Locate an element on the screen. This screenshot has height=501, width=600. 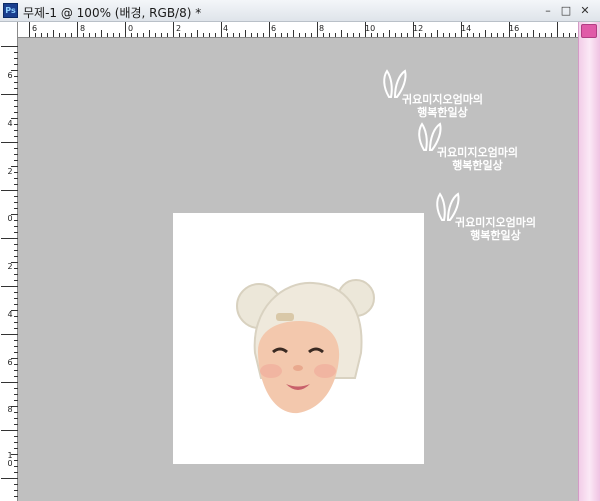
vertical-ruler: 6 4 2 0 2 4 6 8 10 is located at coordinates (9, 261).